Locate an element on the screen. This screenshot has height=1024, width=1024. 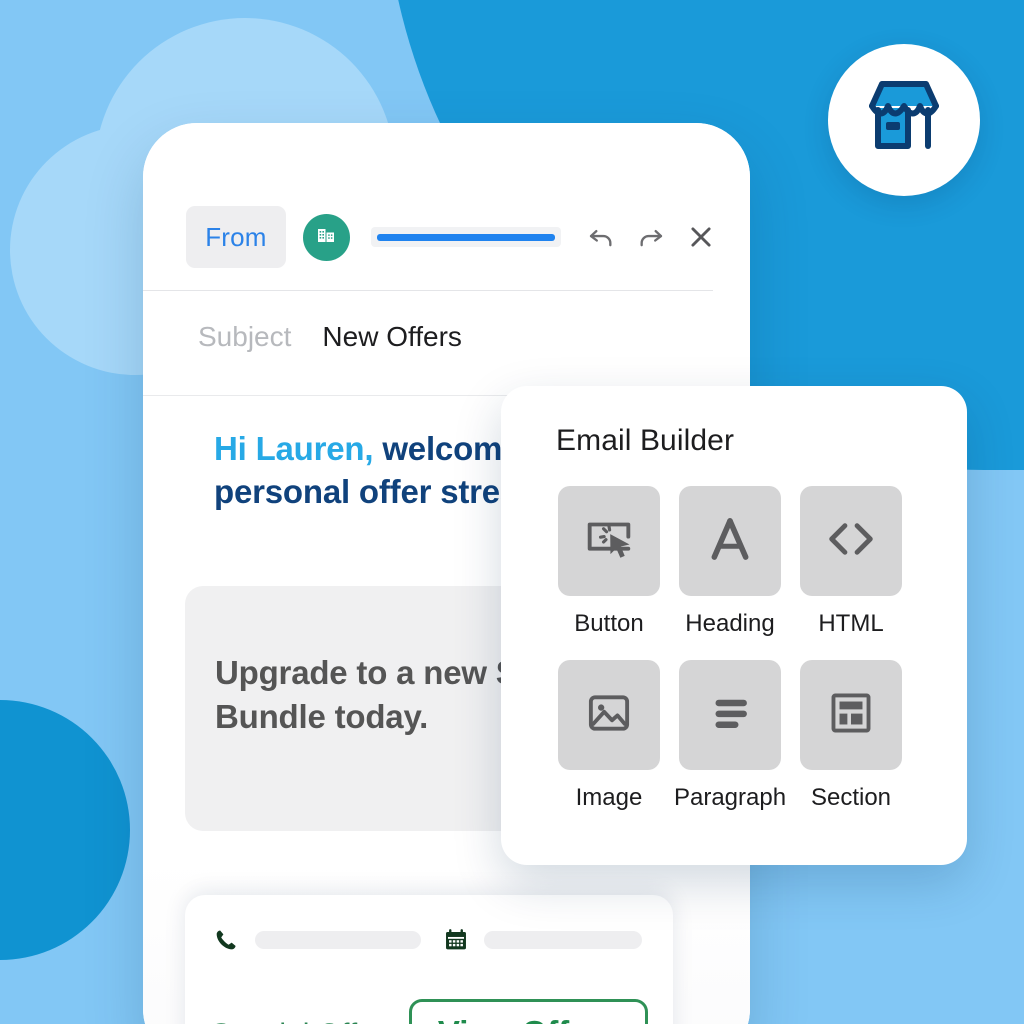
button-click-icon is located at coordinates (609, 541).